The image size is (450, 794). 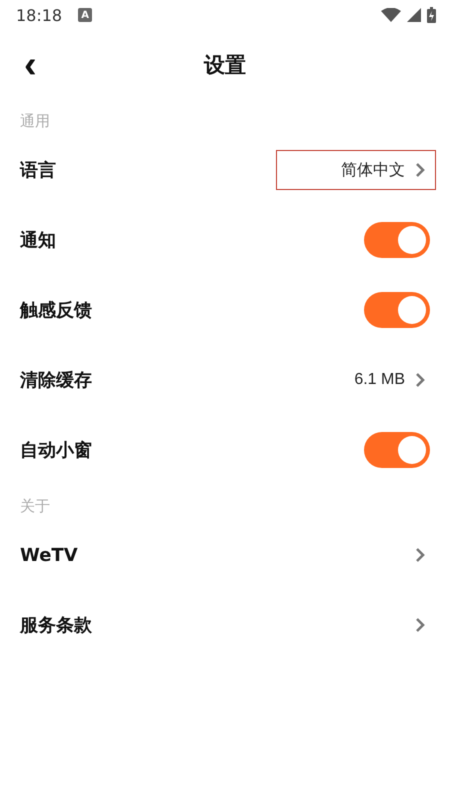 What do you see at coordinates (56, 380) in the screenshot?
I see `setting-label: 清除缓存` at bounding box center [56, 380].